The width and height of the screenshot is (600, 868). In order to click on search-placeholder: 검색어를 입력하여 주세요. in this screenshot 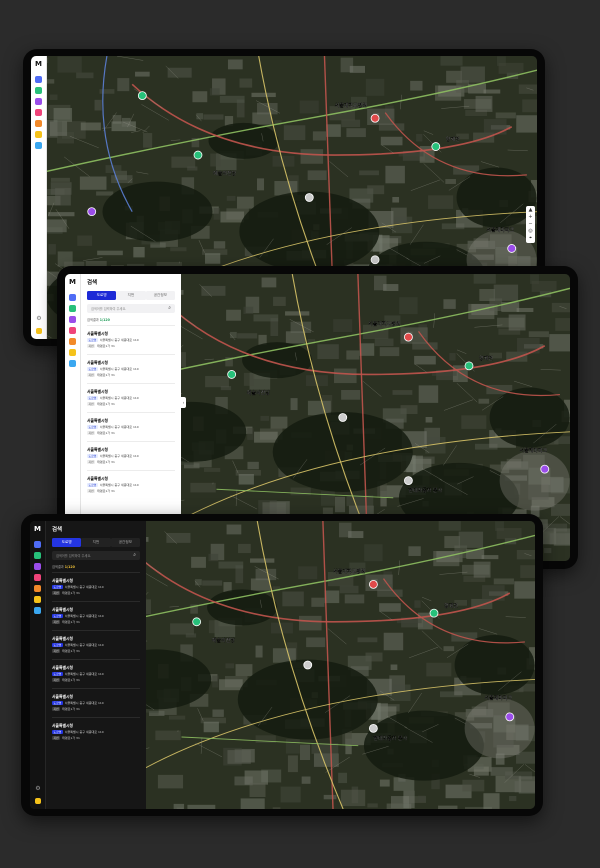, I will do `click(74, 556)`.